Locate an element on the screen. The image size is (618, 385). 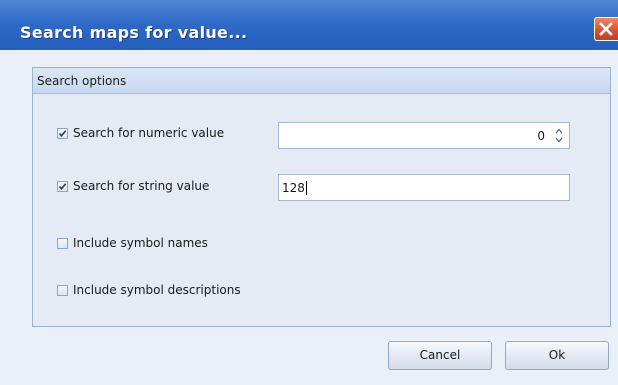
string-value-text: 128 is located at coordinates (294, 188).